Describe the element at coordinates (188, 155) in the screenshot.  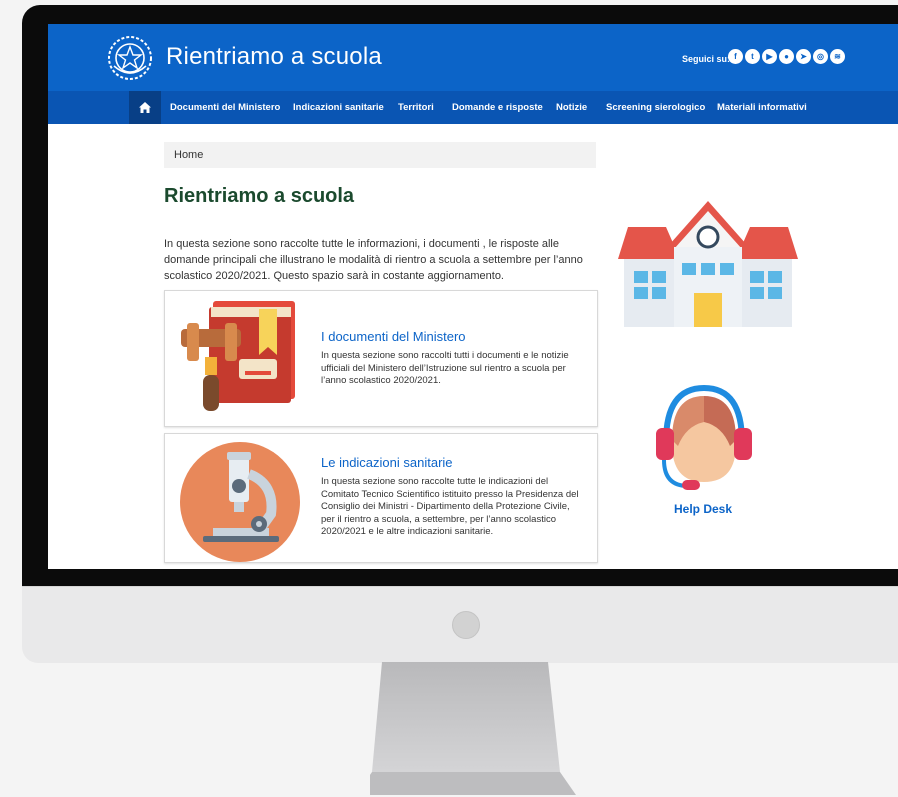
I see `breadcrumb-home: Home` at that location.